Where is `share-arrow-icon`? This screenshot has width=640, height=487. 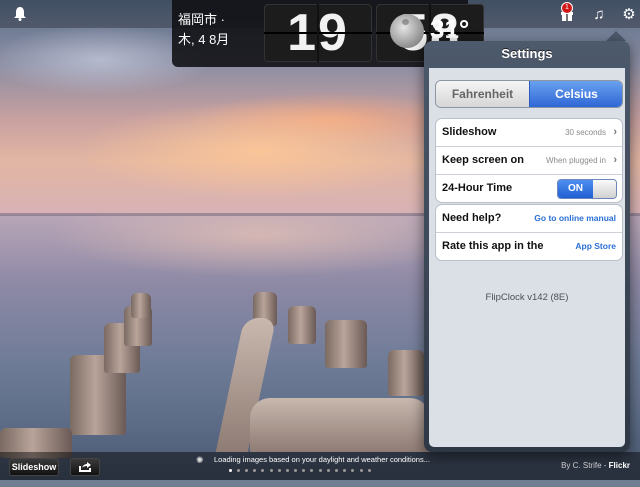 share-arrow-icon is located at coordinates (85, 467).